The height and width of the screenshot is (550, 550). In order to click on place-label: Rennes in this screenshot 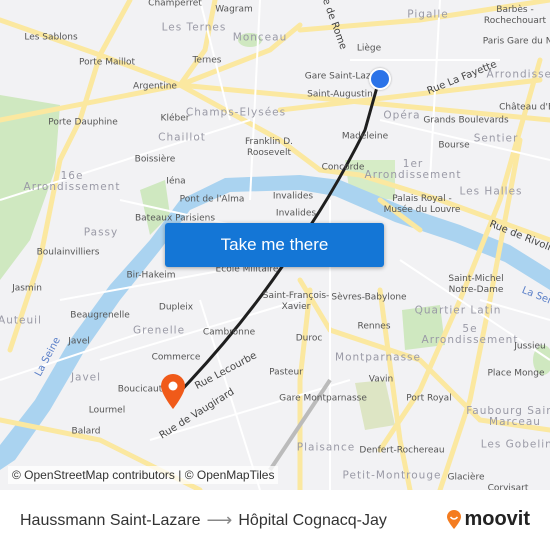, I will do `click(374, 326)`.